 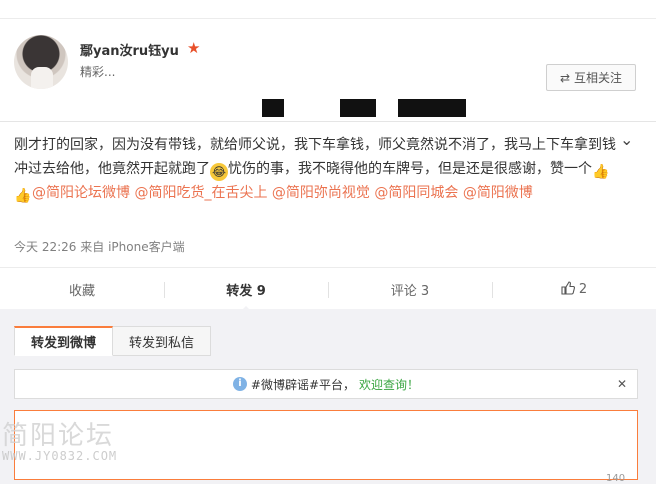 What do you see at coordinates (389, 384) in the screenshot?
I see `notice-link: 欢迎查询！` at bounding box center [389, 384].